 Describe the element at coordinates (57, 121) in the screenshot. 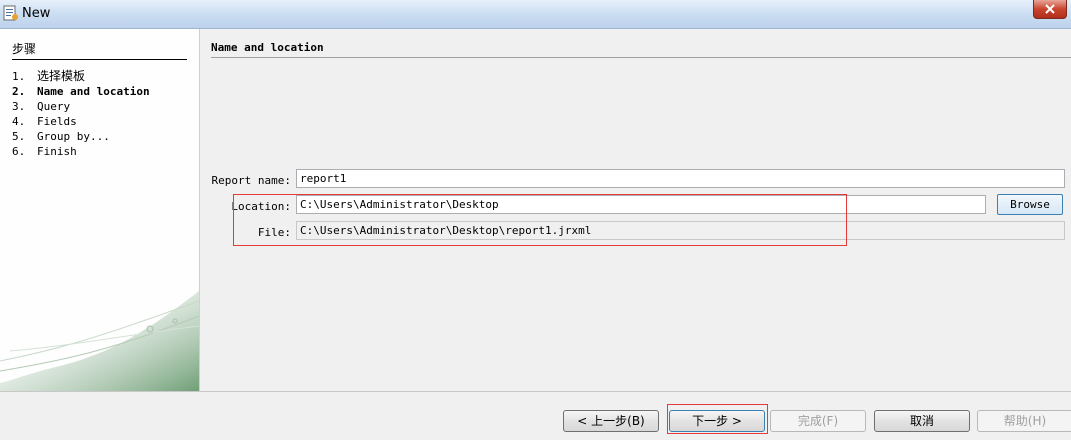

I see `step-label: Fields` at that location.